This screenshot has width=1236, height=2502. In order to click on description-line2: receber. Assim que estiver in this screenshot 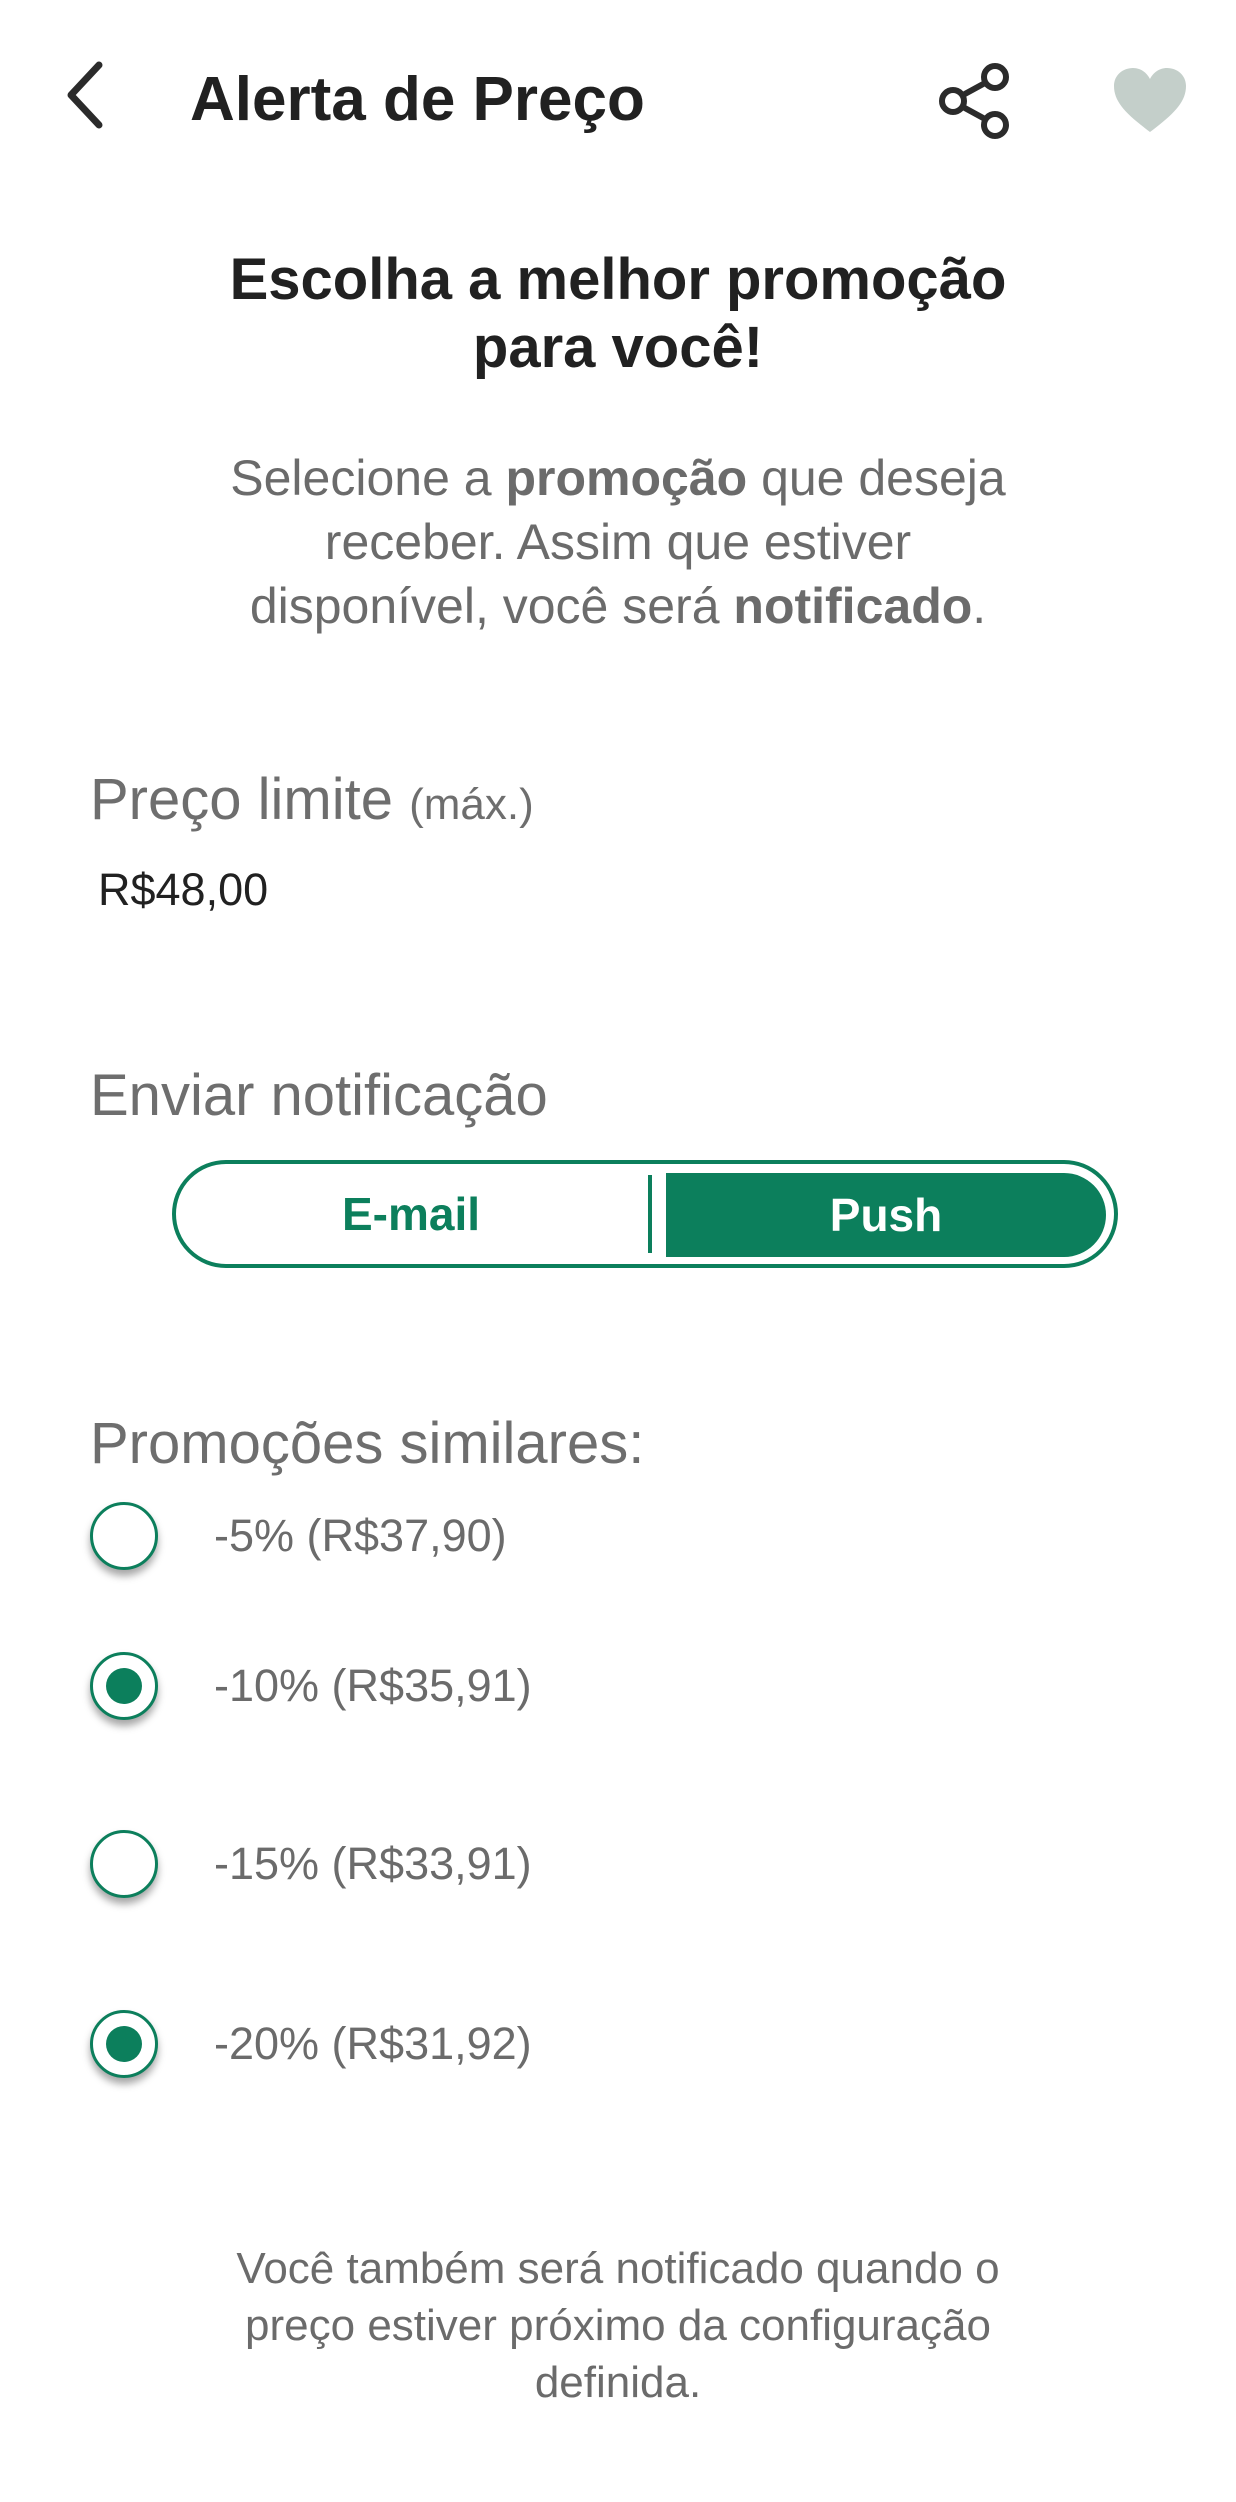, I will do `click(618, 542)`.